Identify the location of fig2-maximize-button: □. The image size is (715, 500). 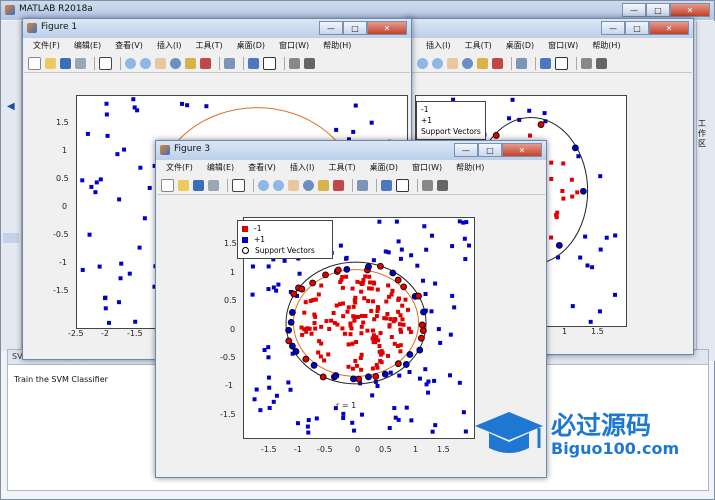
(637, 28).